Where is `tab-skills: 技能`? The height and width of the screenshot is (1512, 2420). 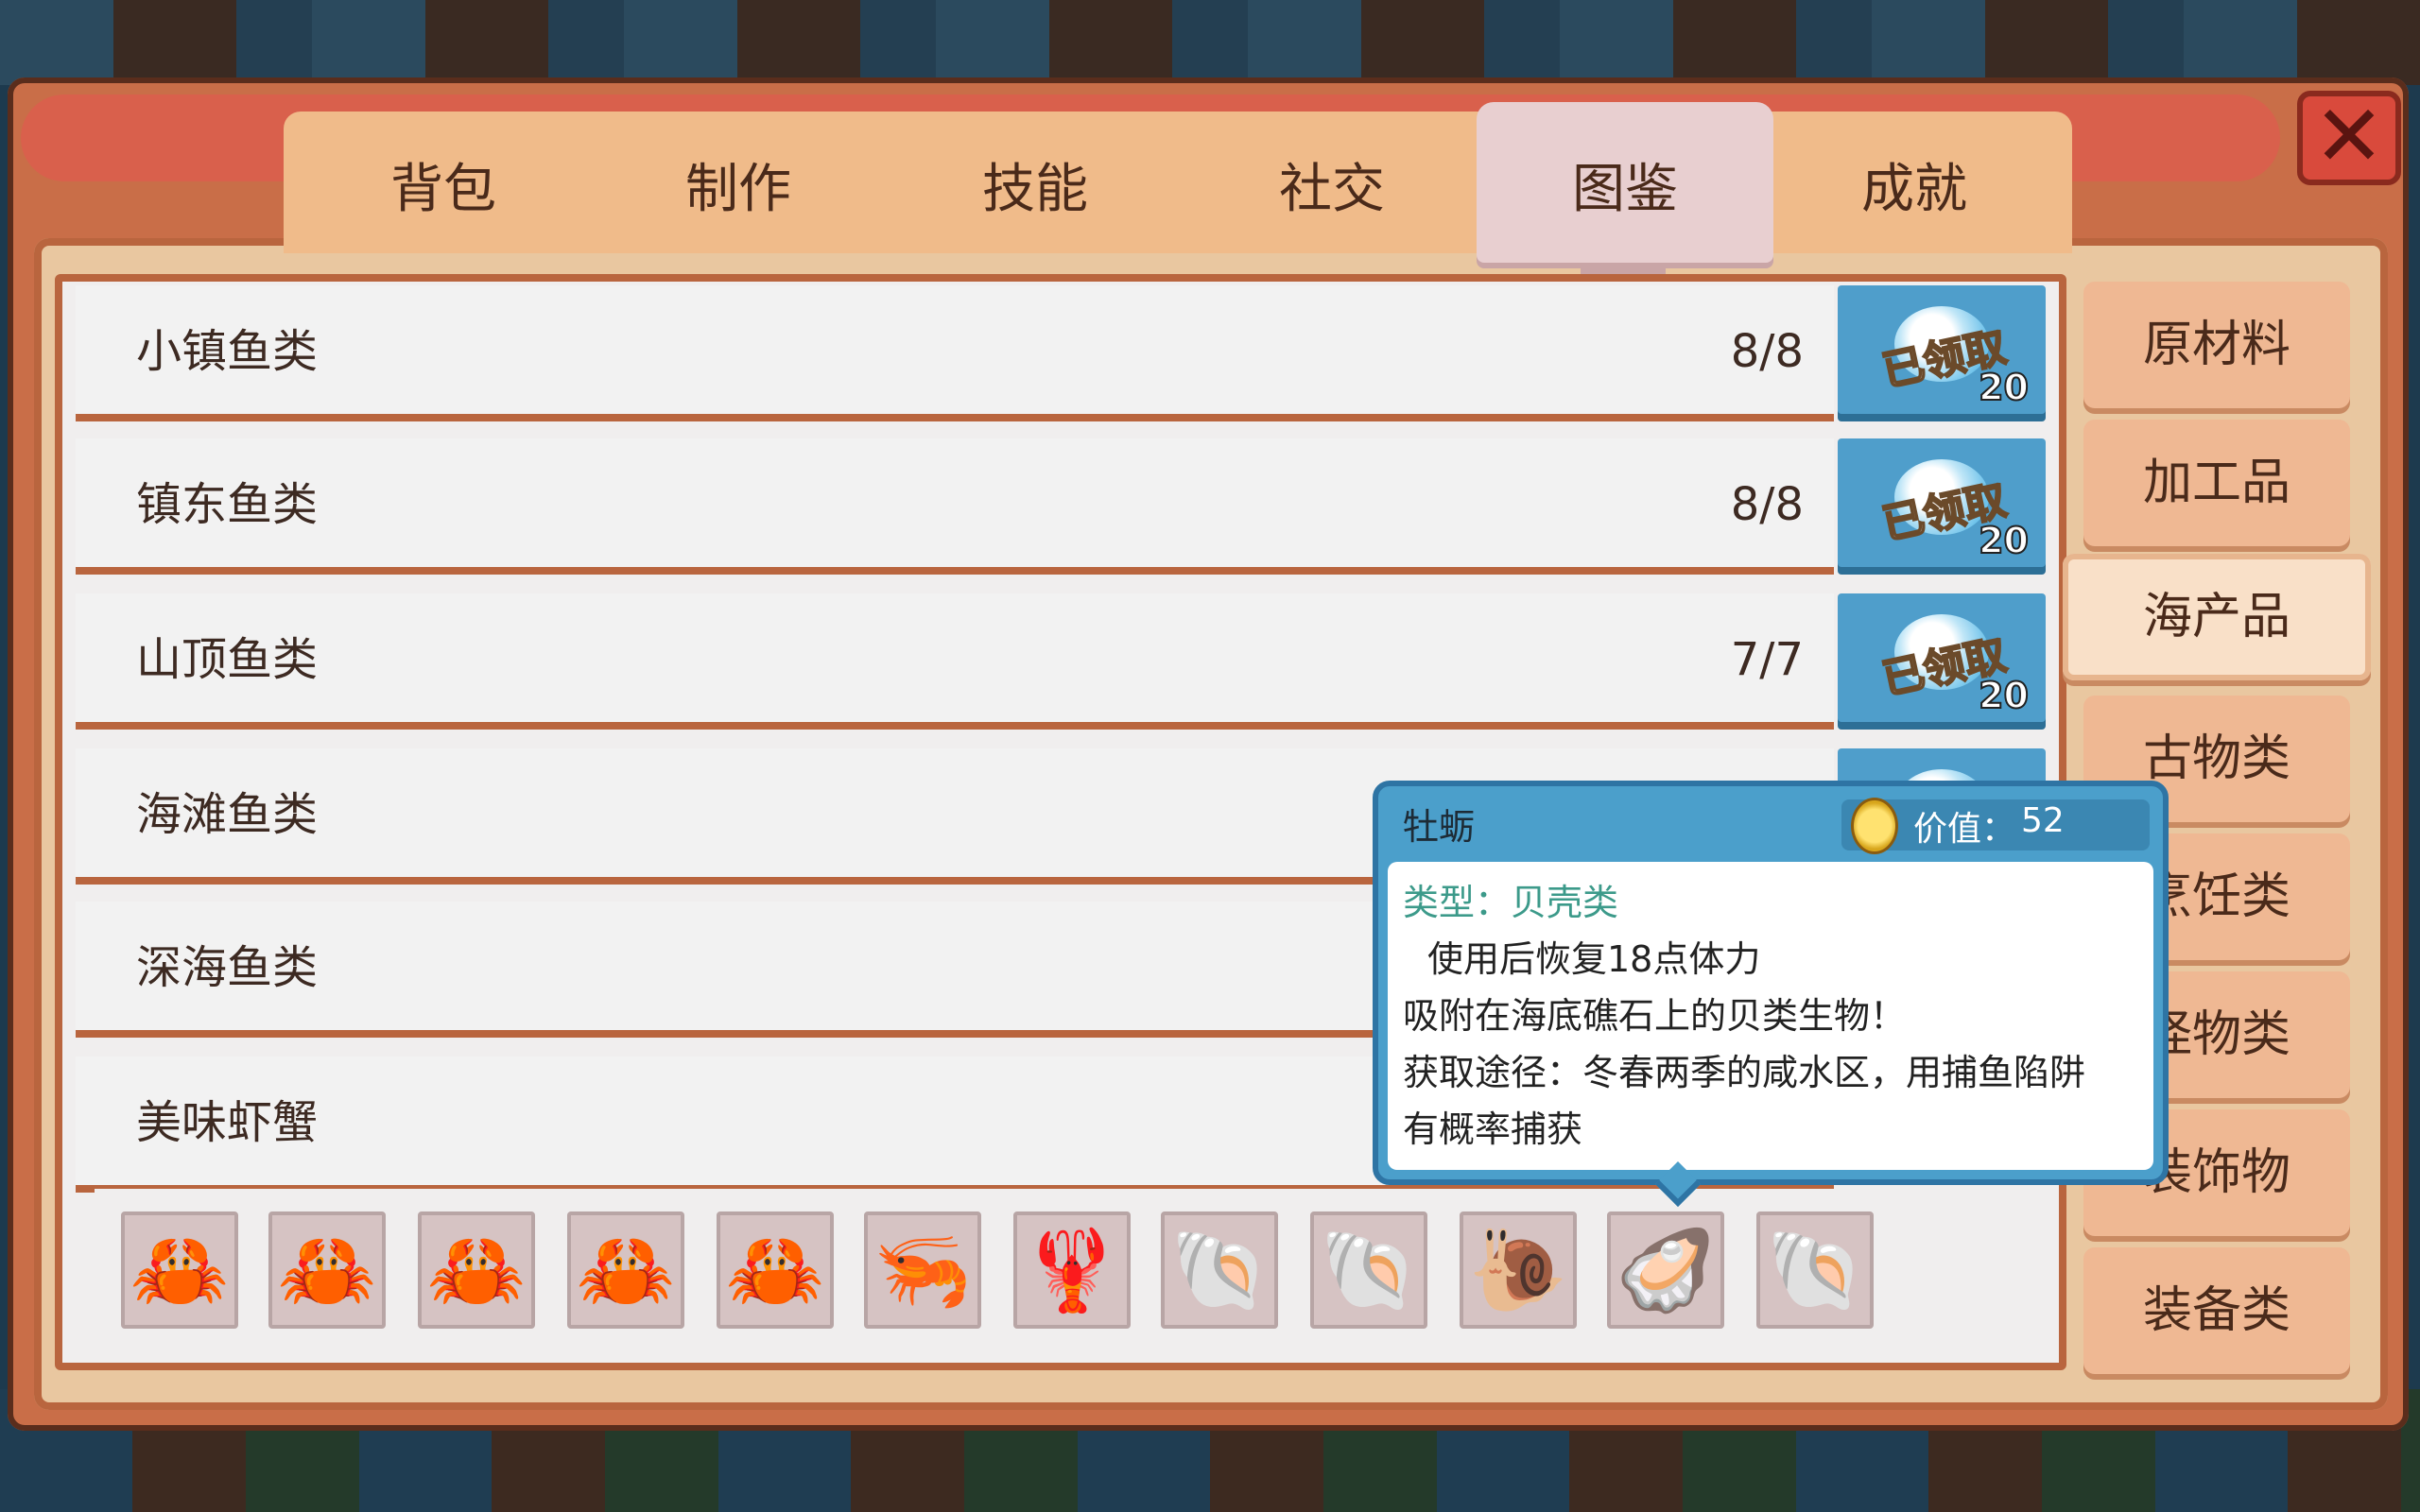 tab-skills: 技能 is located at coordinates (1035, 182).